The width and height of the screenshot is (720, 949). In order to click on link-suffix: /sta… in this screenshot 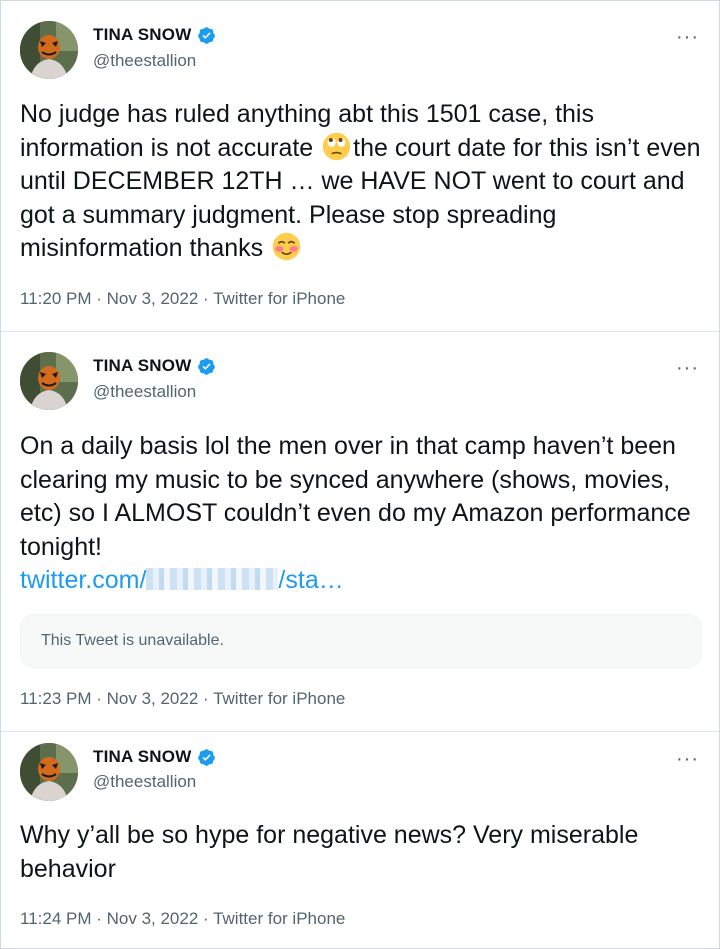, I will do `click(311, 580)`.